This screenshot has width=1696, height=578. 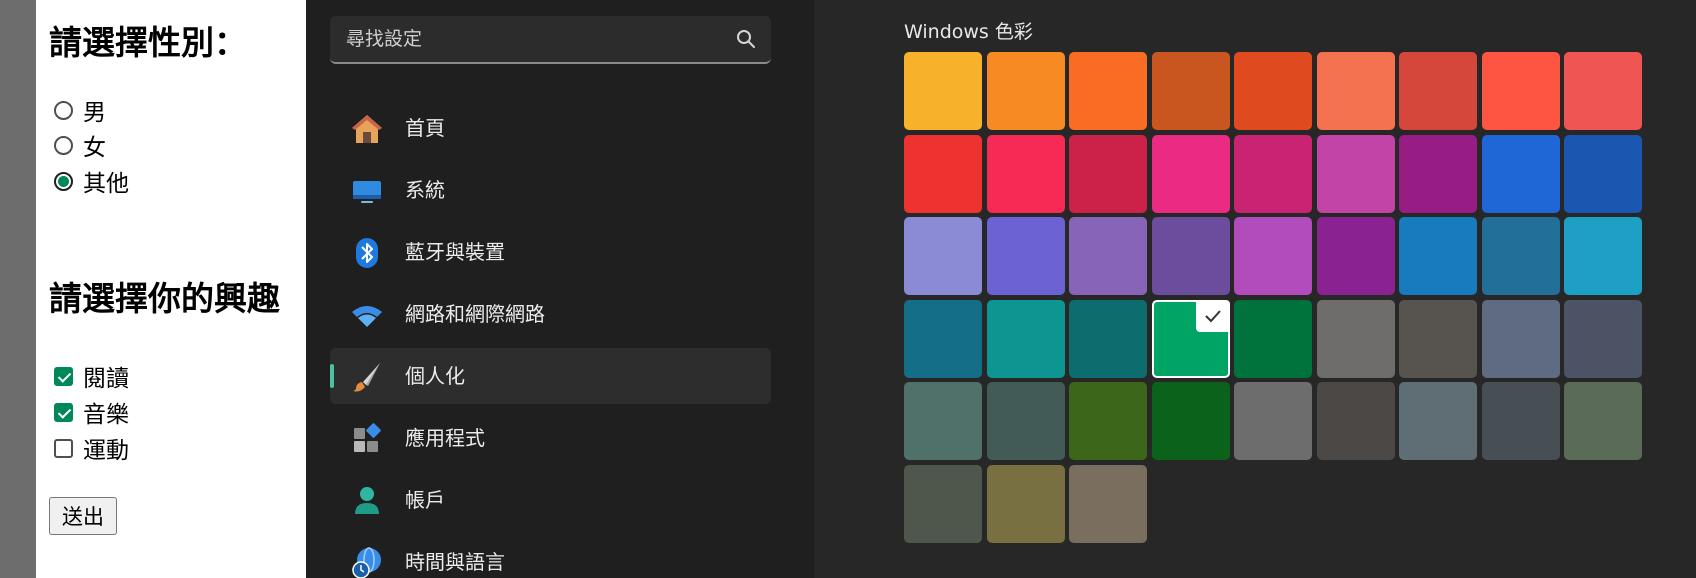 I want to click on sidebar-item-time-language: 時間與語言, so click(x=550, y=556).